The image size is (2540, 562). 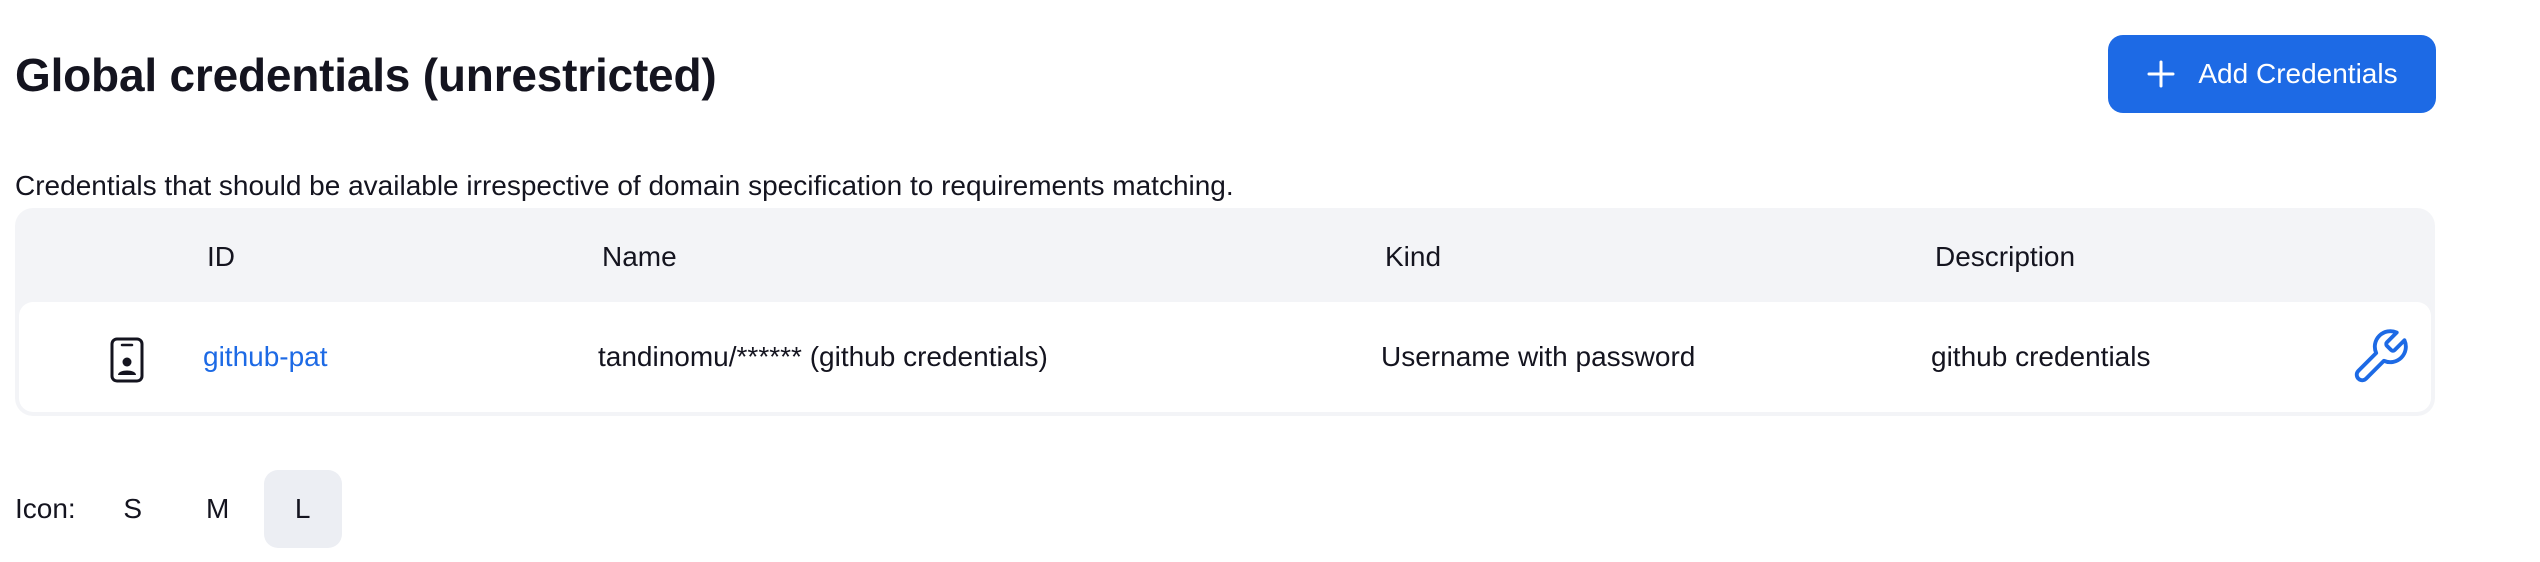 What do you see at coordinates (218, 509) in the screenshot?
I see `icon-size-medium-button: M` at bounding box center [218, 509].